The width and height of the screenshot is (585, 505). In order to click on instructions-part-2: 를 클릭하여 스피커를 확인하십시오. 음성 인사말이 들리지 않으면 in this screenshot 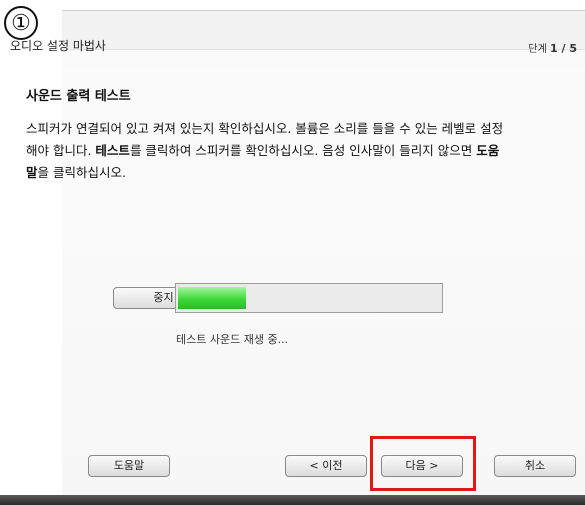, I will do `click(303, 150)`.